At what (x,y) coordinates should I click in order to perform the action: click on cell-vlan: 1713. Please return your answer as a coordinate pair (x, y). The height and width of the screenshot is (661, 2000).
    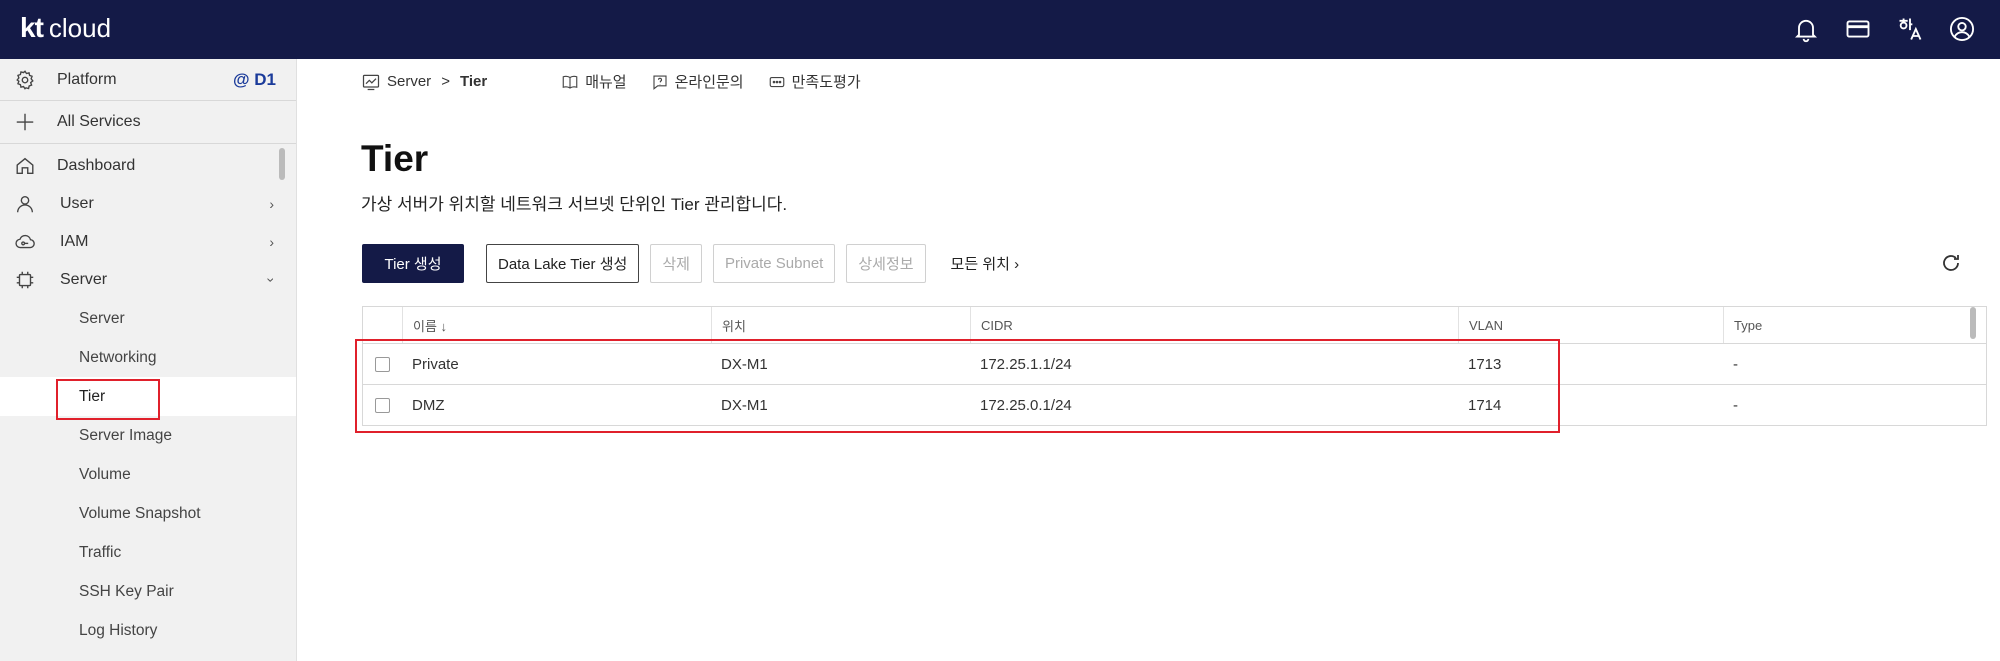
    Looking at the image, I should click on (1485, 364).